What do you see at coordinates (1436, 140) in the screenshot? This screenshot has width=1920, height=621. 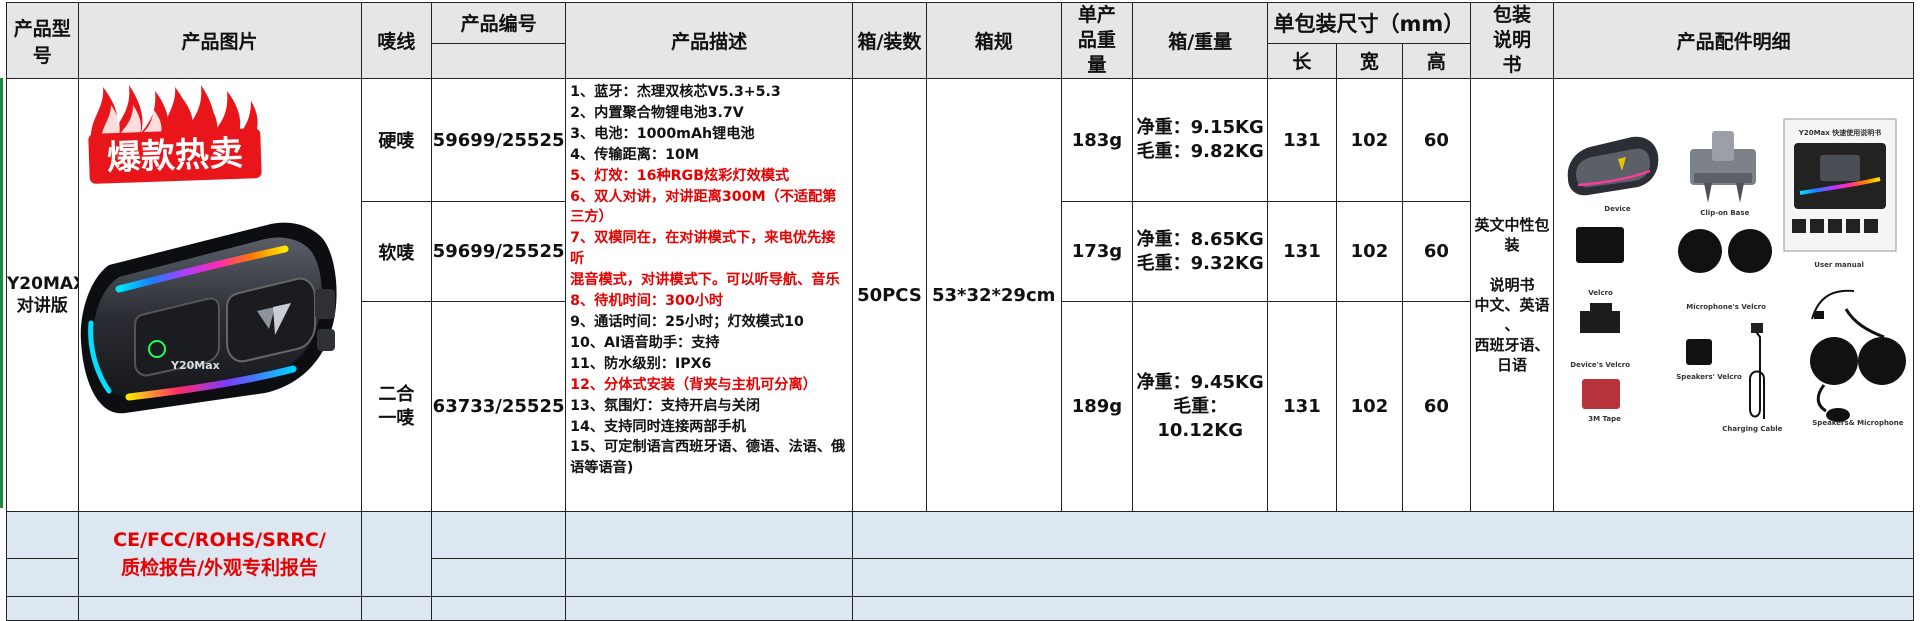 I see `variant-1-height: 60` at bounding box center [1436, 140].